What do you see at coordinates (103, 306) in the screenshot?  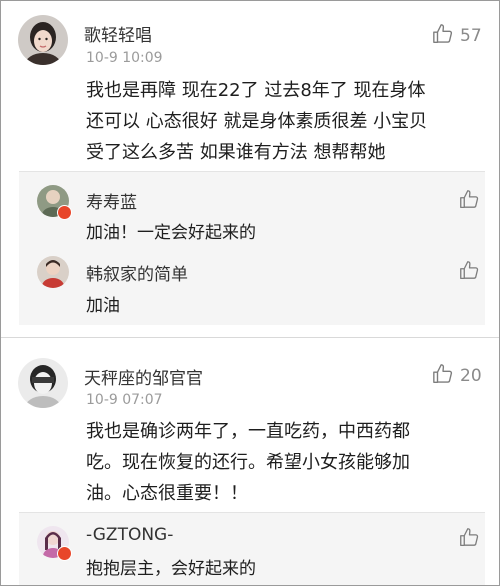 I see `reply-text: 加油` at bounding box center [103, 306].